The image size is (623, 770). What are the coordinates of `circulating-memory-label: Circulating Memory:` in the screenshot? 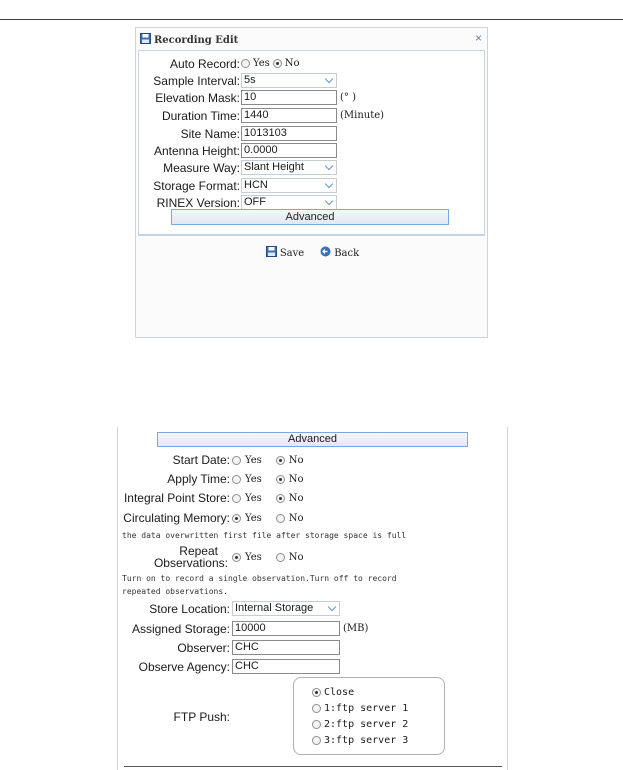 It's located at (176, 518).